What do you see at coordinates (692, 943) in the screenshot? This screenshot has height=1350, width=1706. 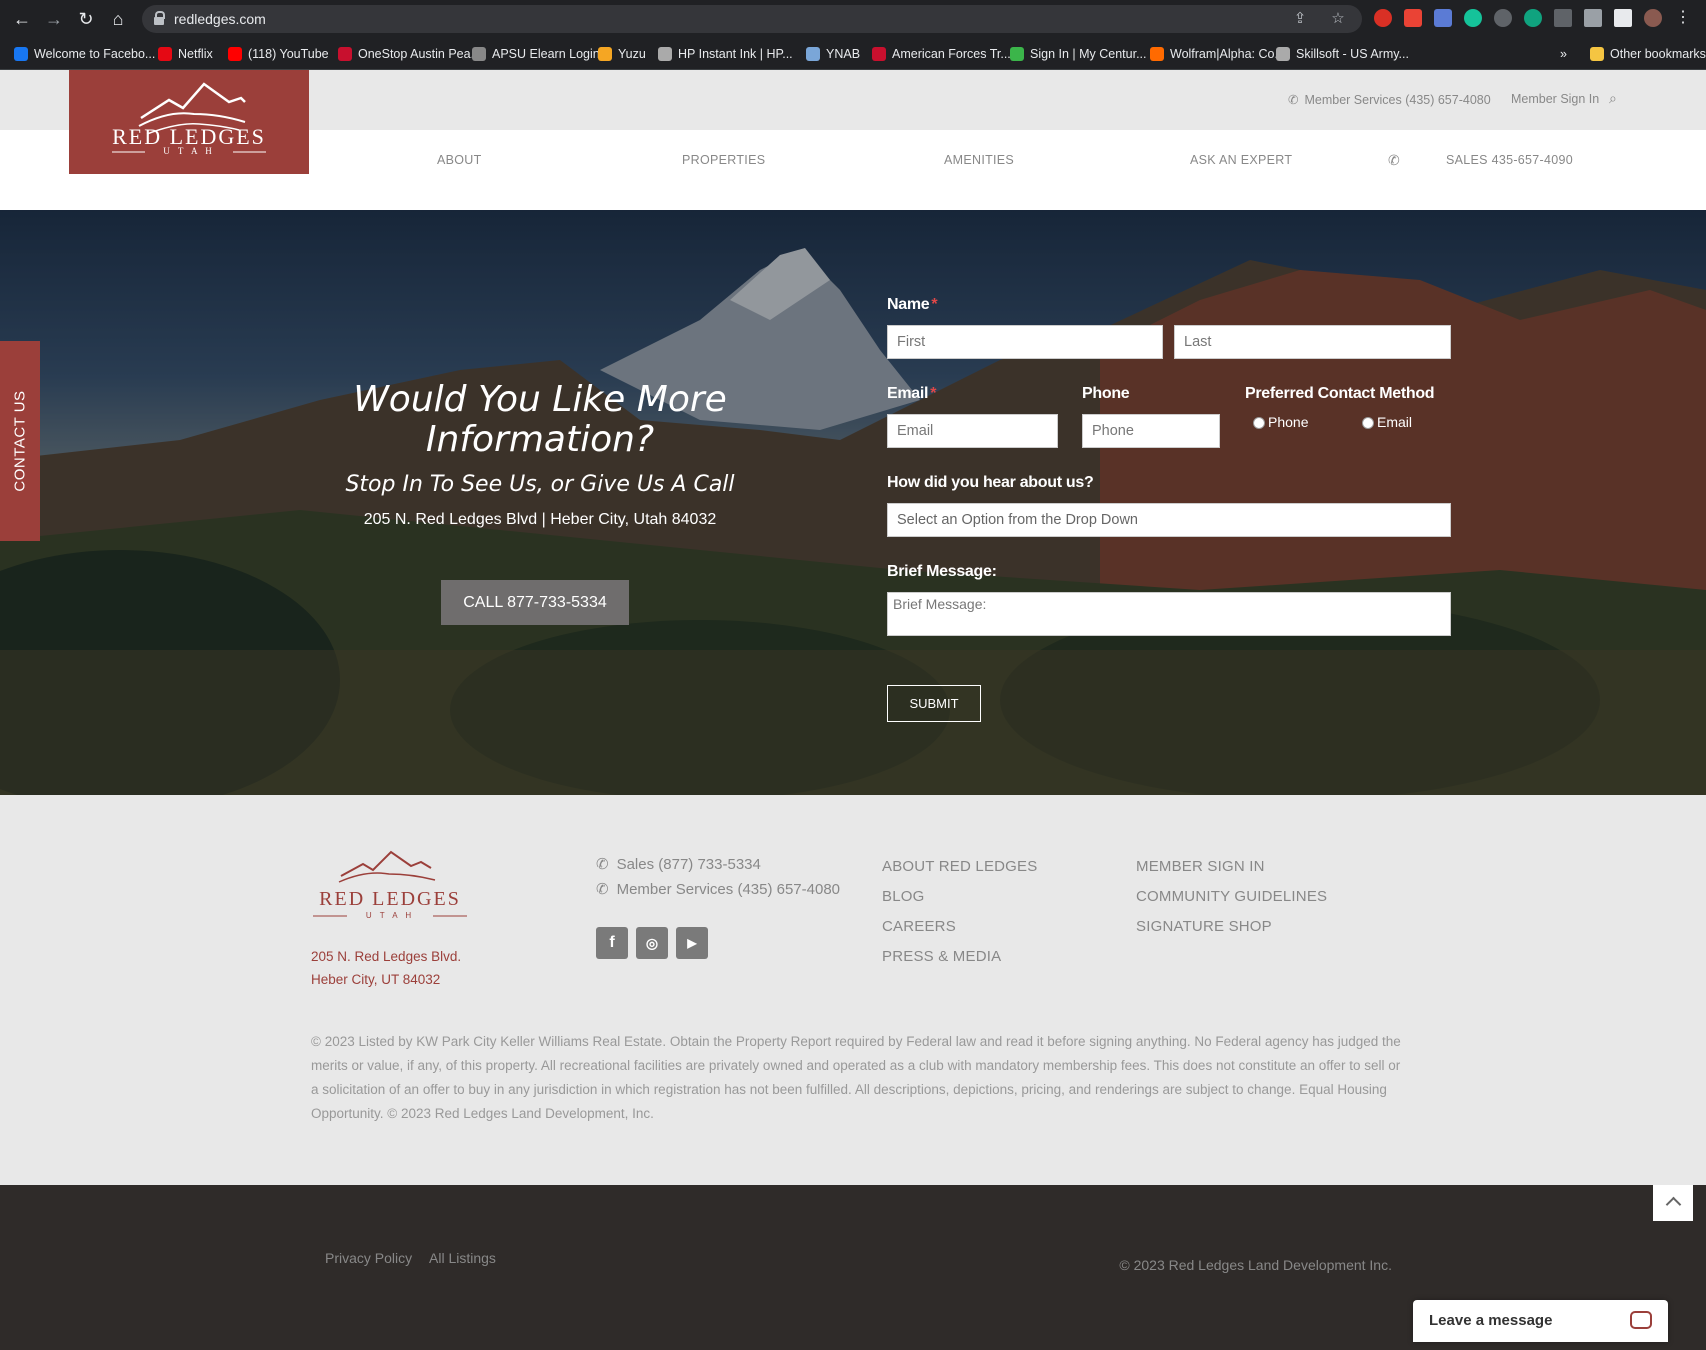 I see `youtube-icon: ▶` at bounding box center [692, 943].